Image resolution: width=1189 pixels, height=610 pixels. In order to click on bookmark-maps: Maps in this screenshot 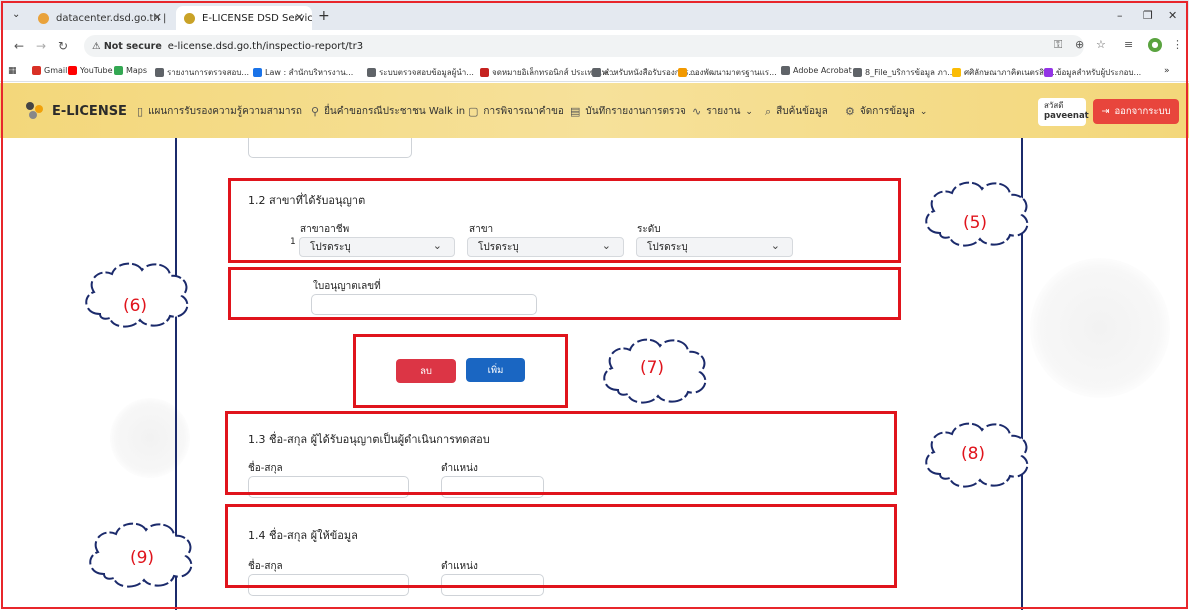, I will do `click(130, 70)`.